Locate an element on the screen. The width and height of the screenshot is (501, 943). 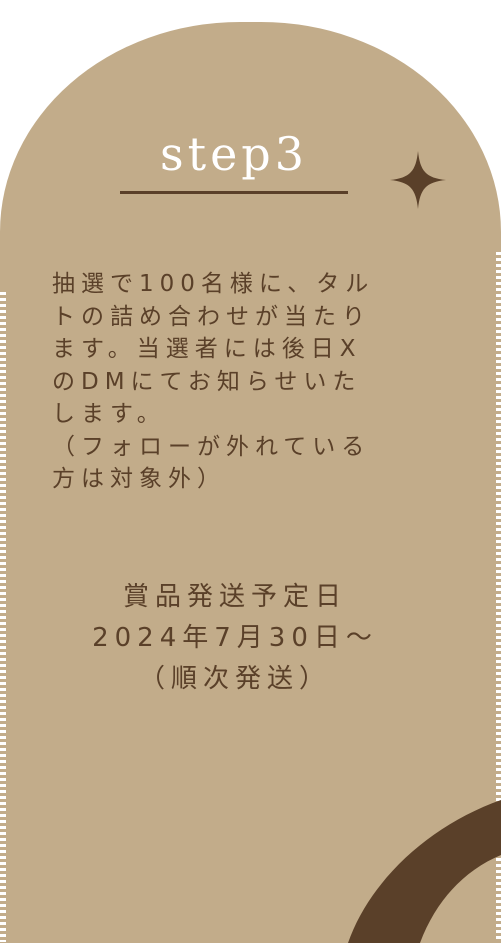
shipping-schedule: 賞品発送予定日 2024年7月30日～ （順次発送） is located at coordinates (235, 638).